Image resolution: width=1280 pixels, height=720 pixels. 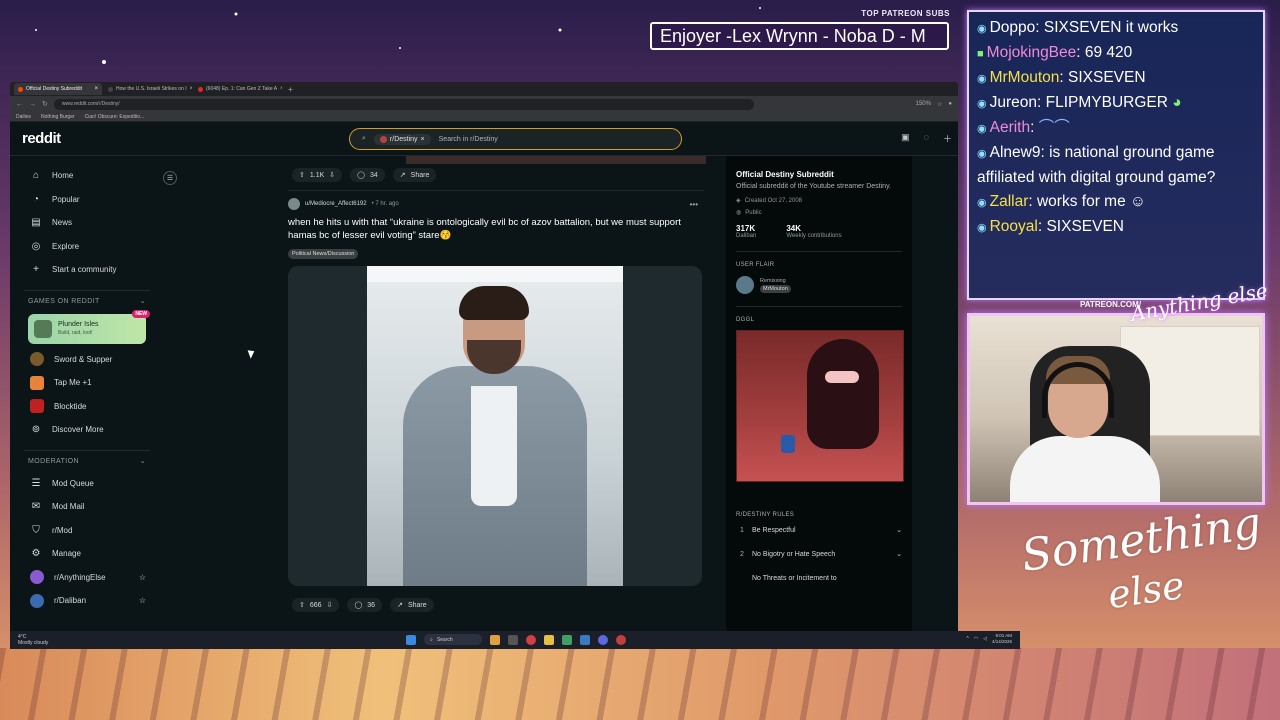 What do you see at coordinates (110, 89) in the screenshot?
I see `page-favicon-icon` at bounding box center [110, 89].